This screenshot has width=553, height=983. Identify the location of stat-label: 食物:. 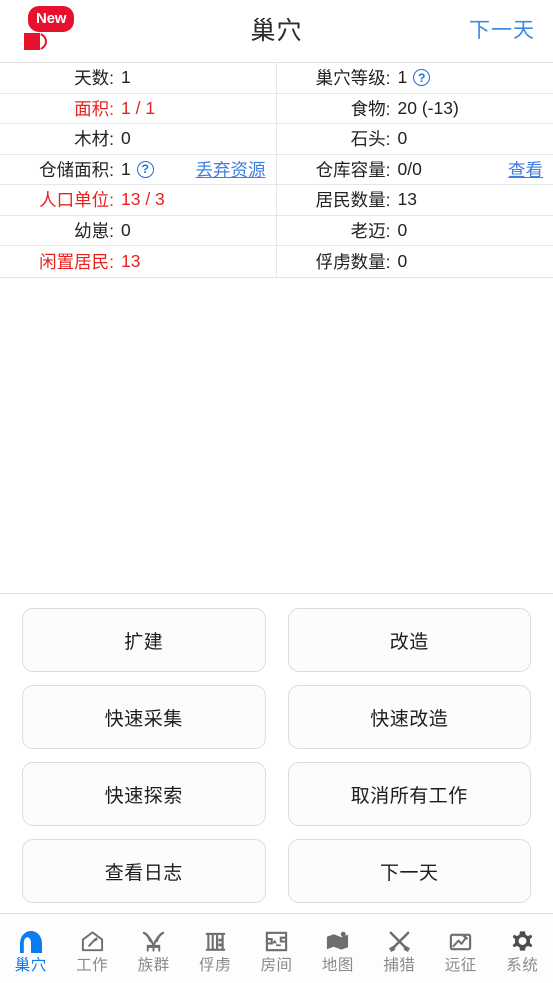
(370, 108).